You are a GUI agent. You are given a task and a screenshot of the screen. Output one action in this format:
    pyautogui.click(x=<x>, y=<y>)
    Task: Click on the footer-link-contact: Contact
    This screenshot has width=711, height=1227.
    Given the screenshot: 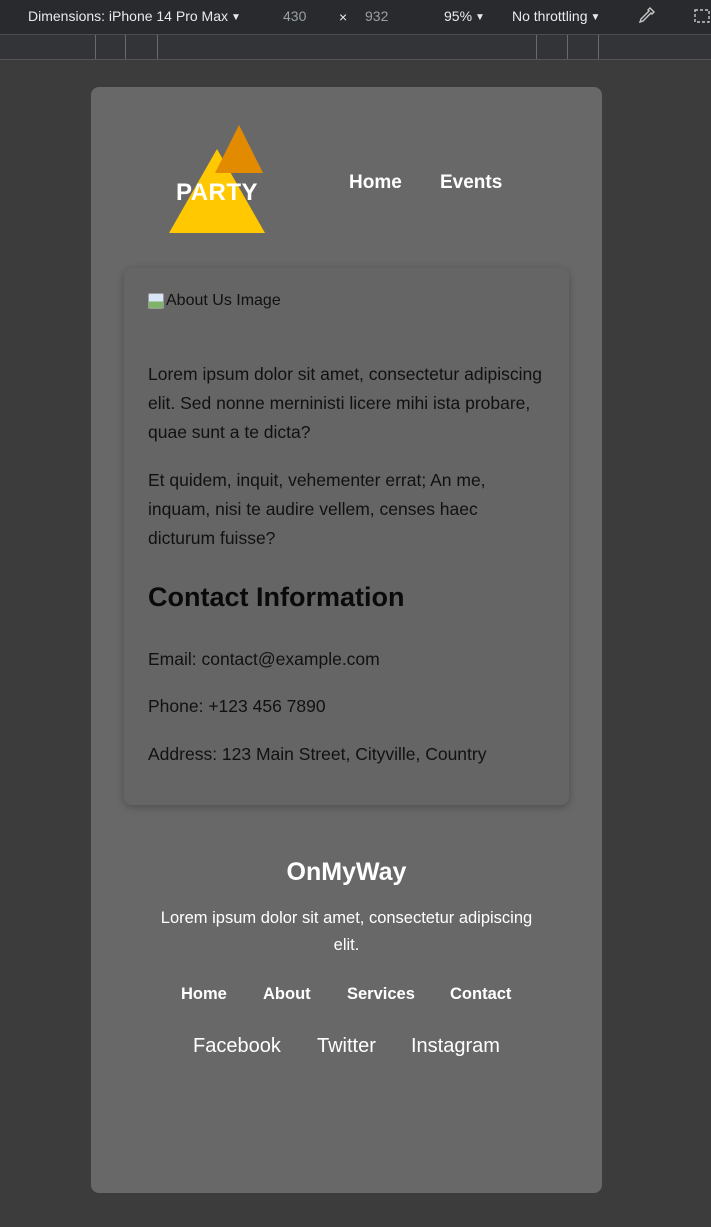 What is the action you would take?
    pyautogui.click(x=480, y=994)
    